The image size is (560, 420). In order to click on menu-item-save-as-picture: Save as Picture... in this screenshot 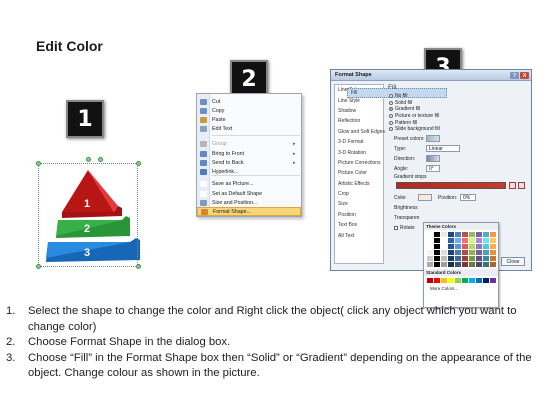, I will do `click(249, 183)`.